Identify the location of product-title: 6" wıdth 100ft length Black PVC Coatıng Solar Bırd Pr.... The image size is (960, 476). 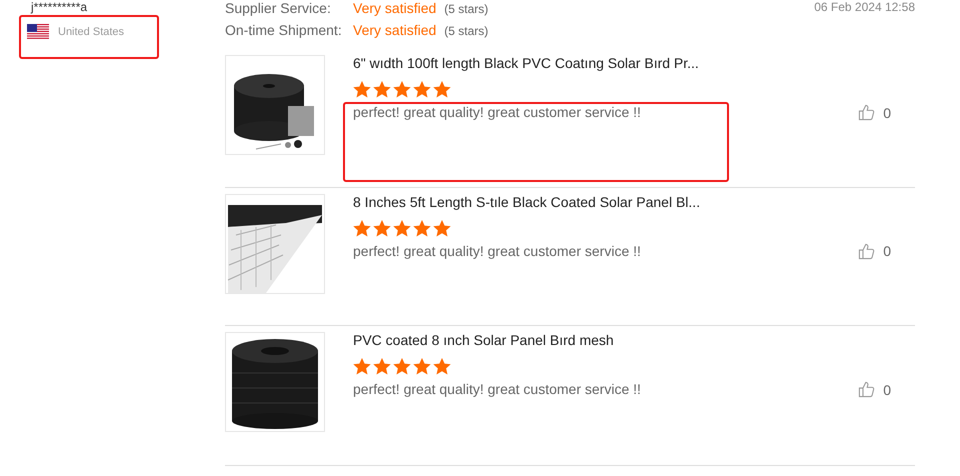
(634, 63).